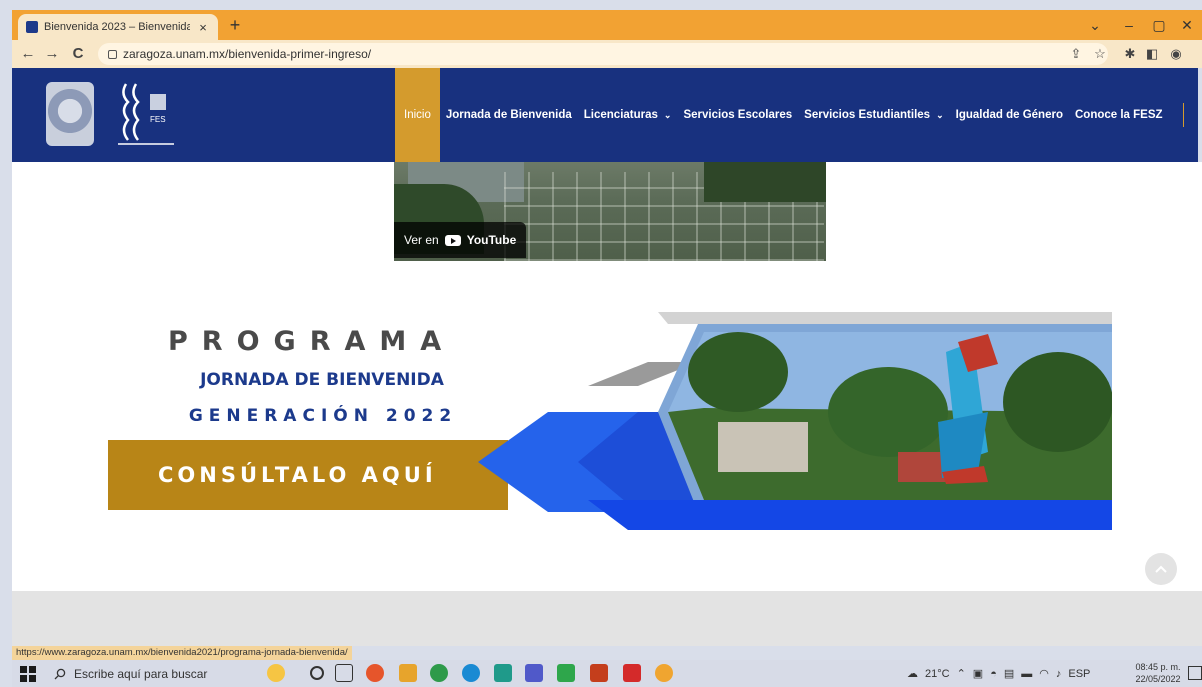 Image resolution: width=1202 pixels, height=687 pixels. What do you see at coordinates (60, 673) in the screenshot?
I see `search-icon` at bounding box center [60, 673].